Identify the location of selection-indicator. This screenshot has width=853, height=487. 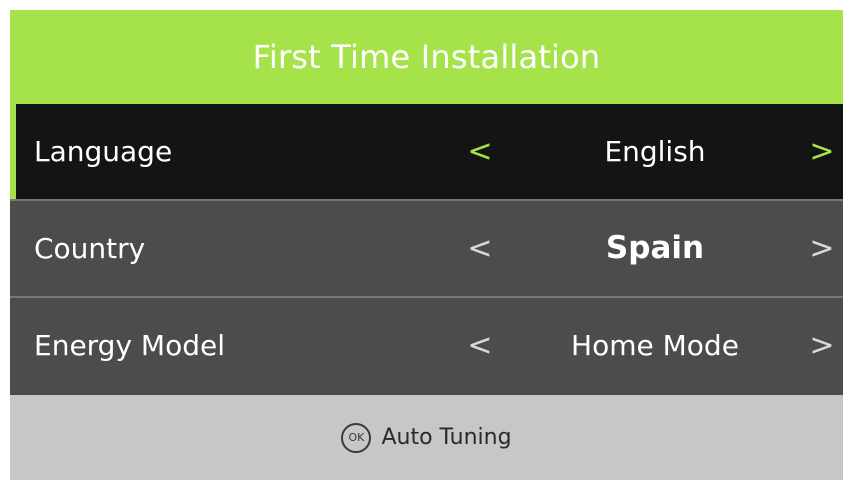
(13, 151).